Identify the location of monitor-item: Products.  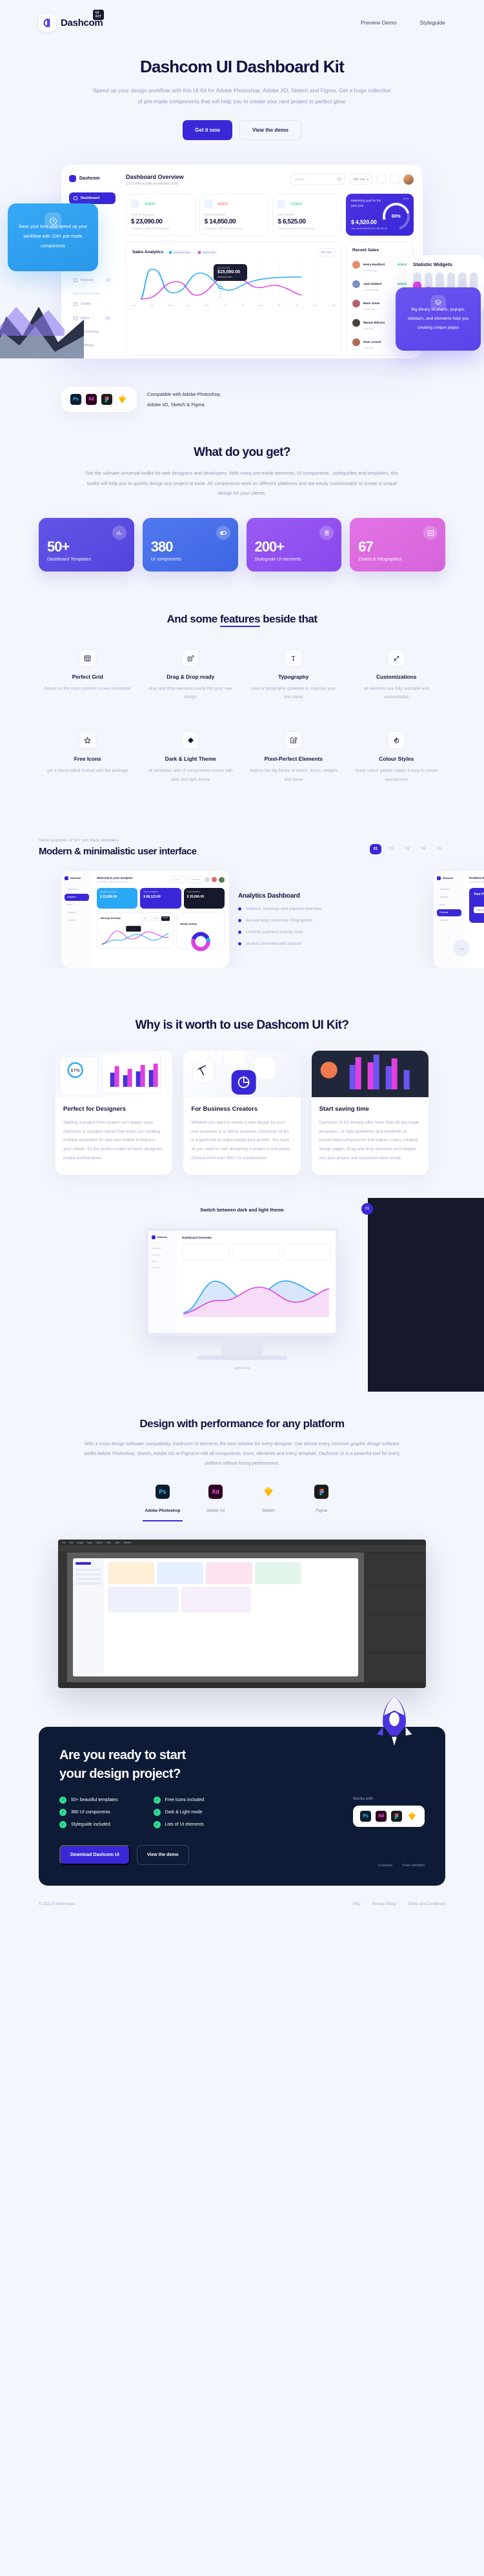
(163, 1267).